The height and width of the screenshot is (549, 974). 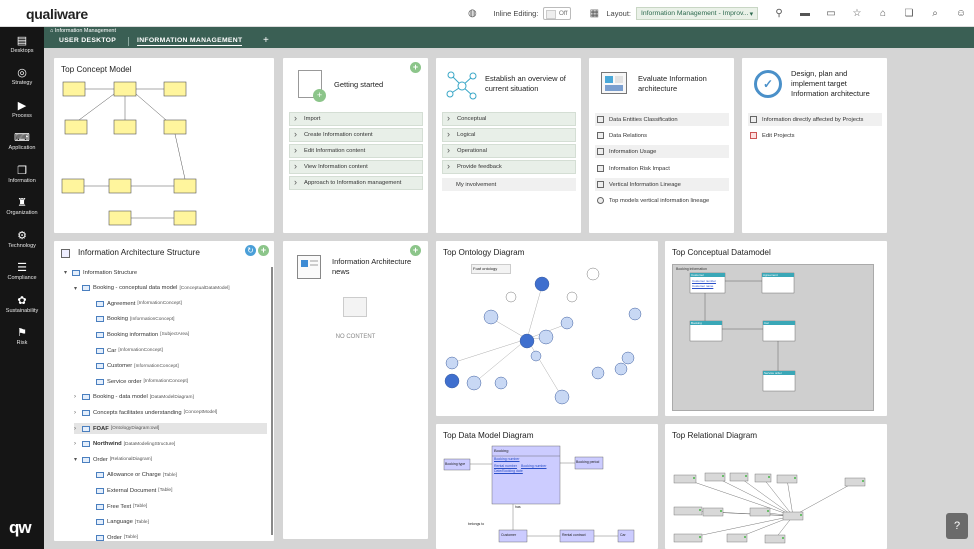 What do you see at coordinates (138, 381) in the screenshot?
I see `tree-item: Service order [InformationConcept]` at bounding box center [138, 381].